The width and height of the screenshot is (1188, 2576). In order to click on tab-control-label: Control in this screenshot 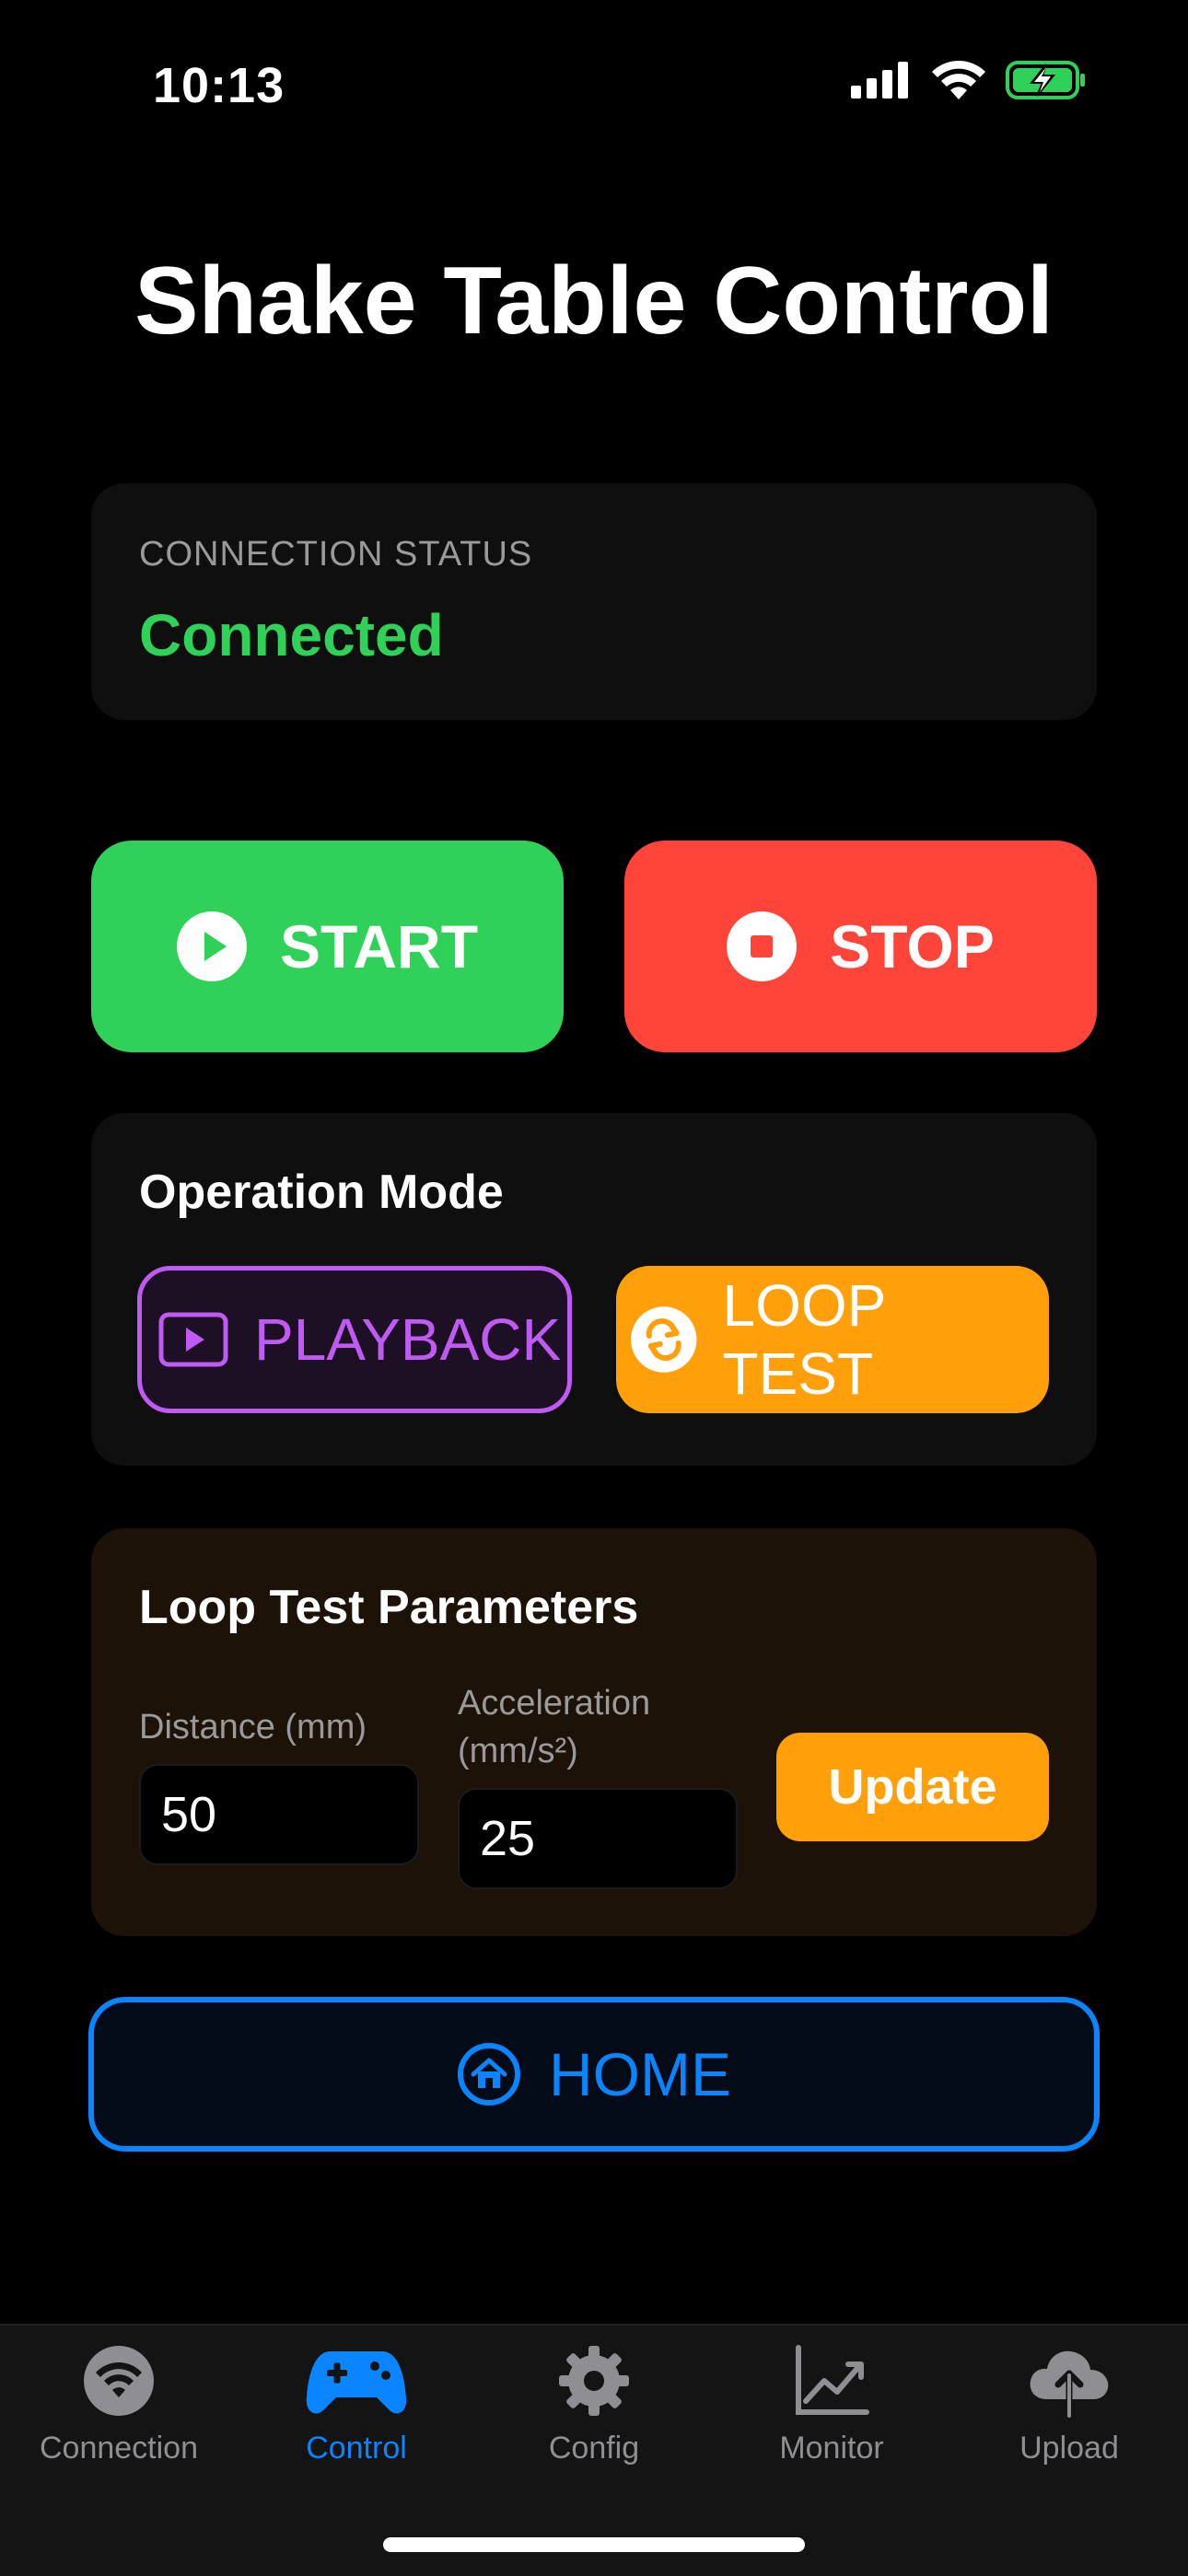, I will do `click(356, 2448)`.